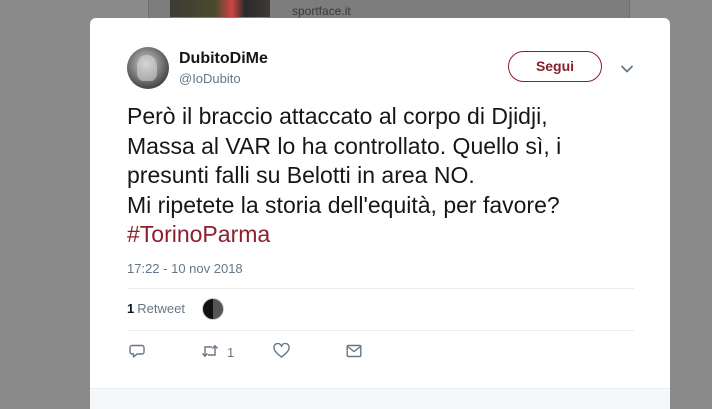  Describe the element at coordinates (213, 309) in the screenshot. I see `retweeter-avatar` at that location.